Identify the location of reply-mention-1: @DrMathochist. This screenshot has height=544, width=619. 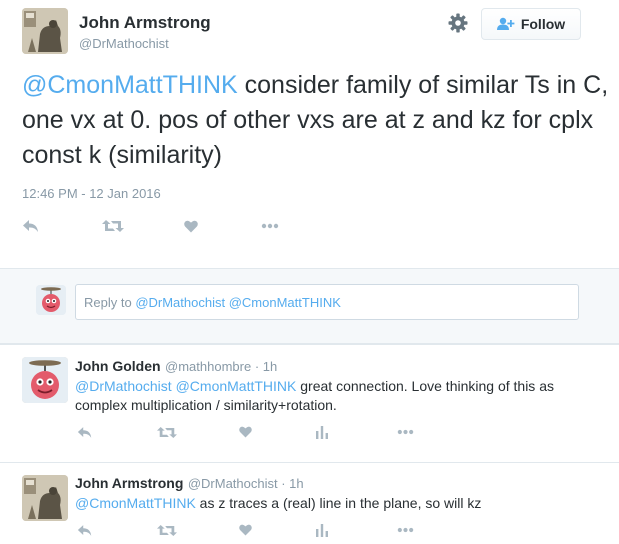
(180, 302).